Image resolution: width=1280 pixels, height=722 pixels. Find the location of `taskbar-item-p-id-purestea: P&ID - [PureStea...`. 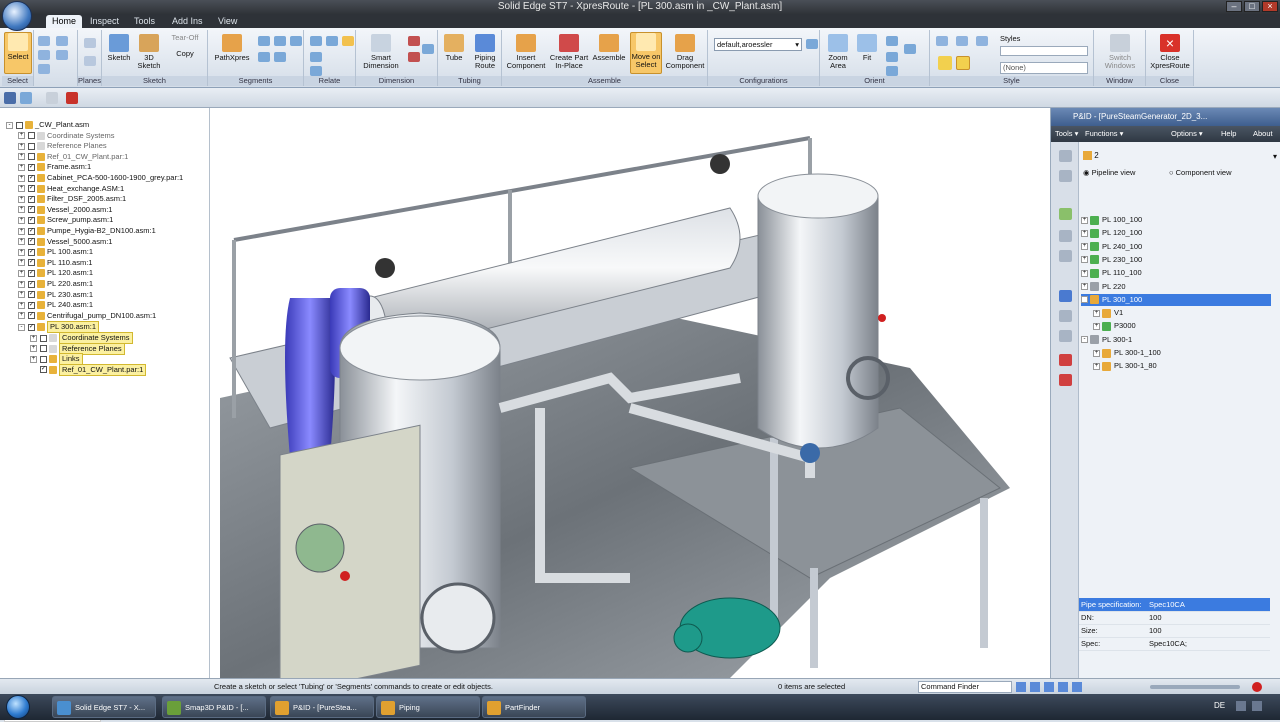

taskbar-item-p-id-purestea: P&ID - [PureStea... is located at coordinates (322, 707).